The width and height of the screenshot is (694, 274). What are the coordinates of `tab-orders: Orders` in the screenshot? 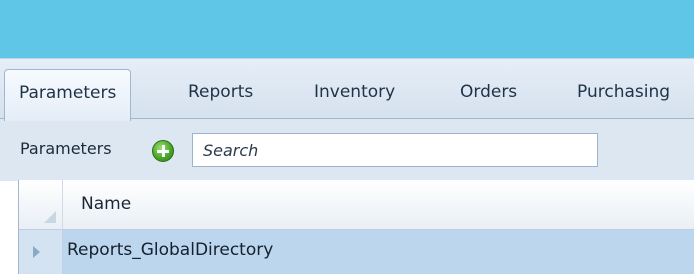 It's located at (488, 92).